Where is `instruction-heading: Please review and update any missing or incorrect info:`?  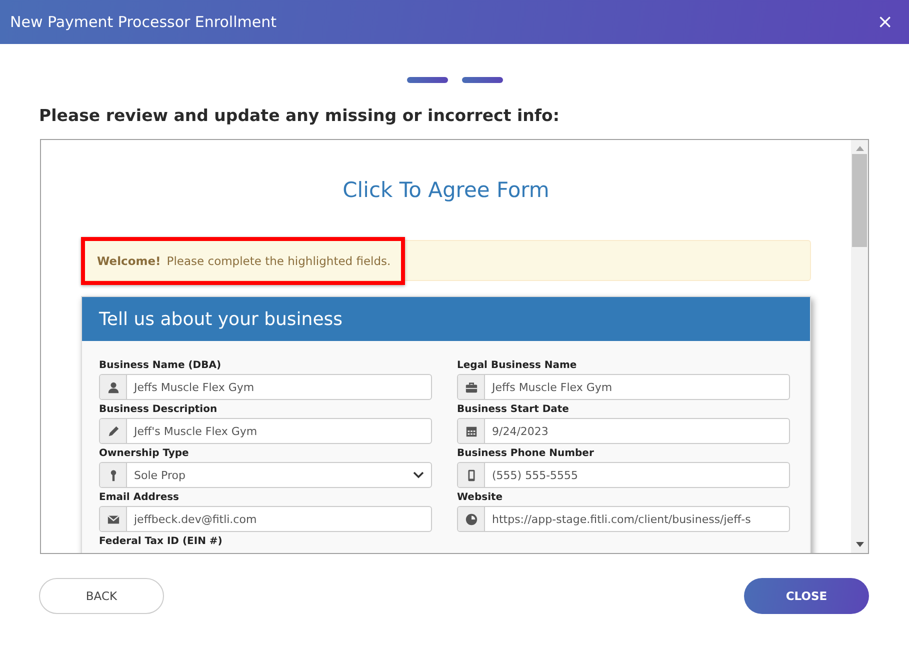 instruction-heading: Please review and update any missing or incorrect info: is located at coordinates (299, 115).